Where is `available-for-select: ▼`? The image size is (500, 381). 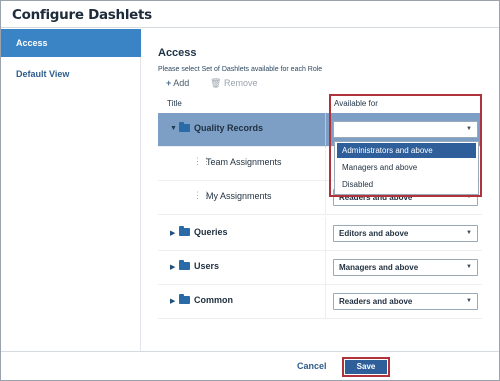 available-for-select: ▼ is located at coordinates (405, 129).